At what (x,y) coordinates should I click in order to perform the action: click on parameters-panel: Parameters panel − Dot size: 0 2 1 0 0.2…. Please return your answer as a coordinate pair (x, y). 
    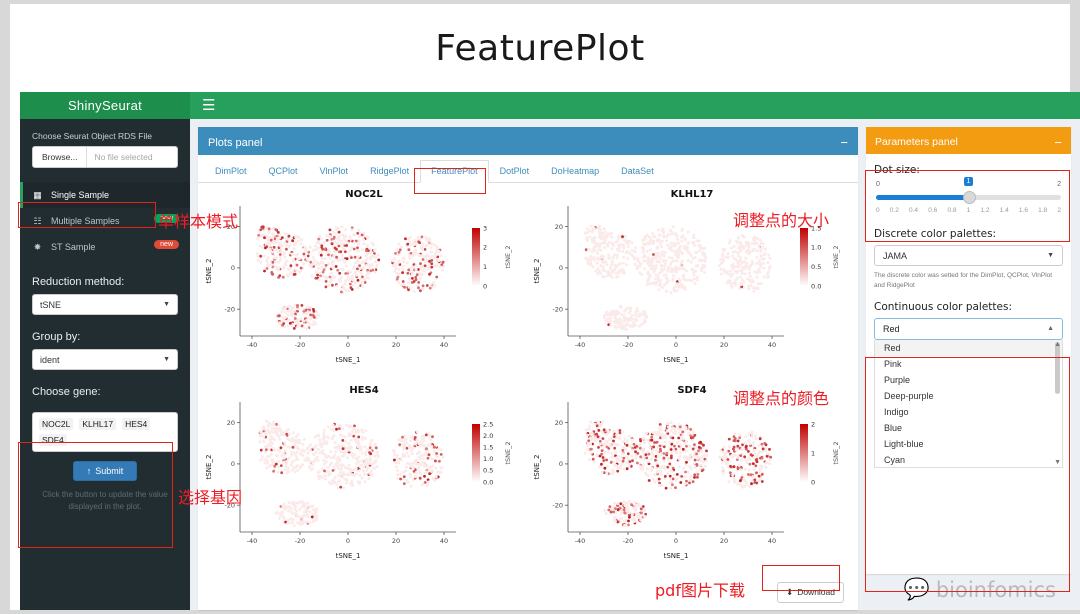
    Looking at the image, I should click on (968, 350).